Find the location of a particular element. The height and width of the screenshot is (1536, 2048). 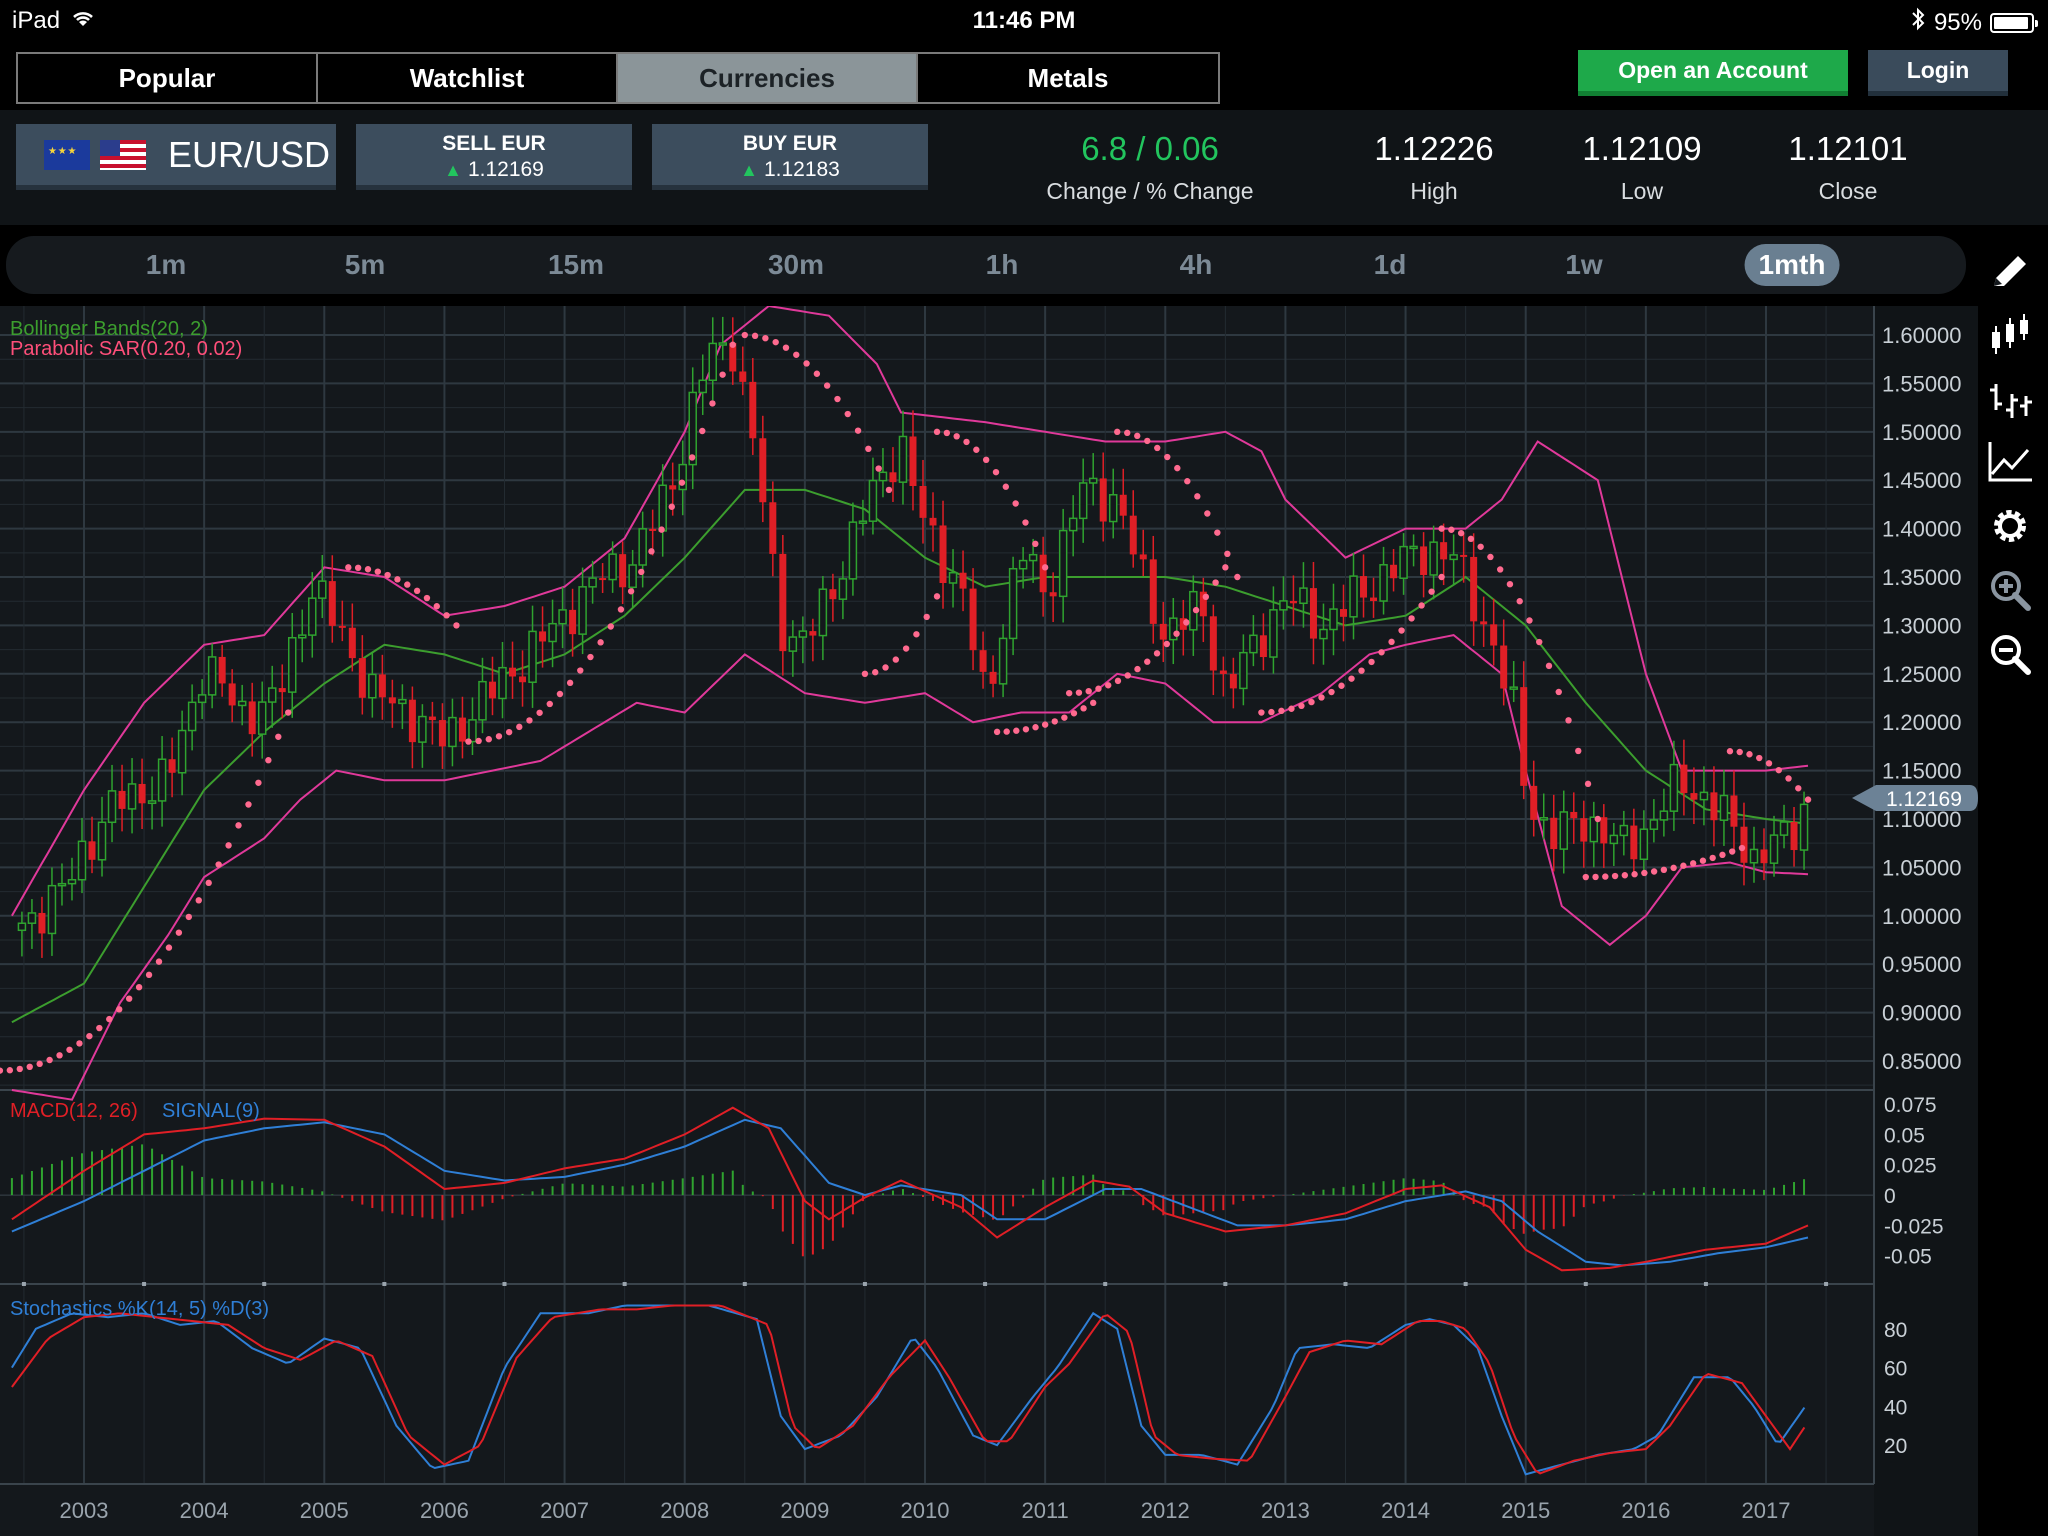

x-axis-tick-label: 2014 is located at coordinates (1405, 1510).